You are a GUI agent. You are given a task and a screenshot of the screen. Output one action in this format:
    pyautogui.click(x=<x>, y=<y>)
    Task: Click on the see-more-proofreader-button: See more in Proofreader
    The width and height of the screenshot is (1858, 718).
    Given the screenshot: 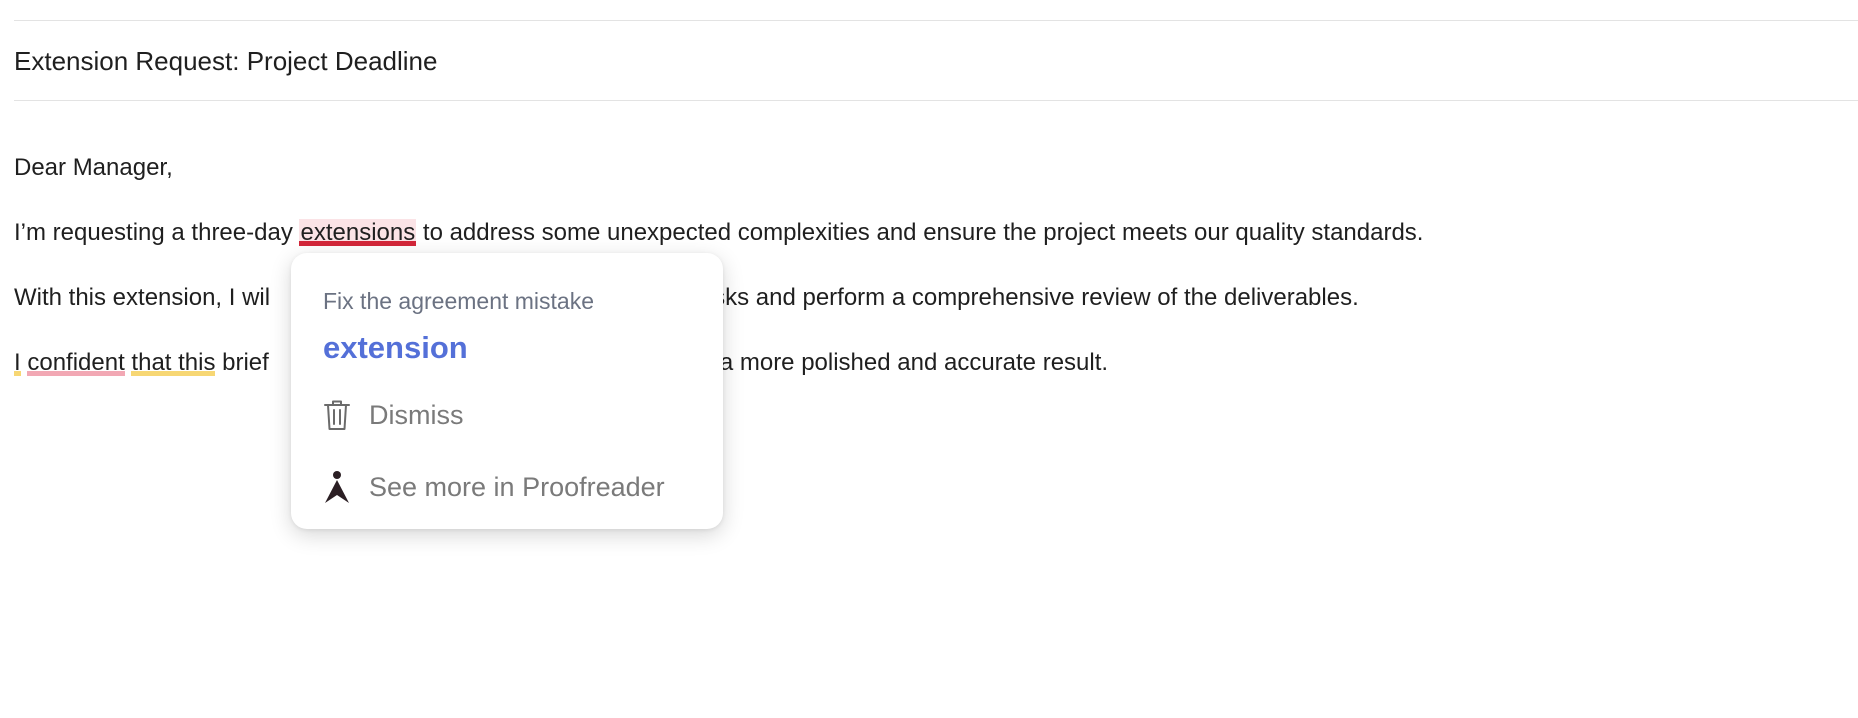 What is the action you would take?
    pyautogui.click(x=492, y=487)
    